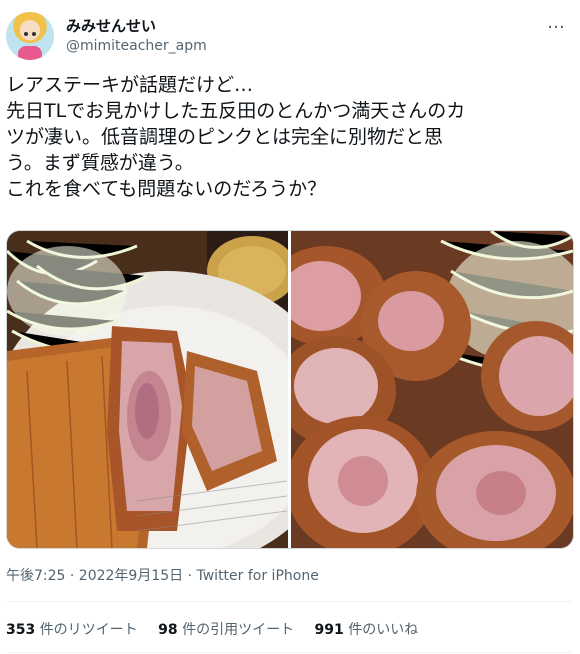 This screenshot has height=654, width=580. Describe the element at coordinates (168, 630) in the screenshot. I see `quotes-count: 98` at that location.